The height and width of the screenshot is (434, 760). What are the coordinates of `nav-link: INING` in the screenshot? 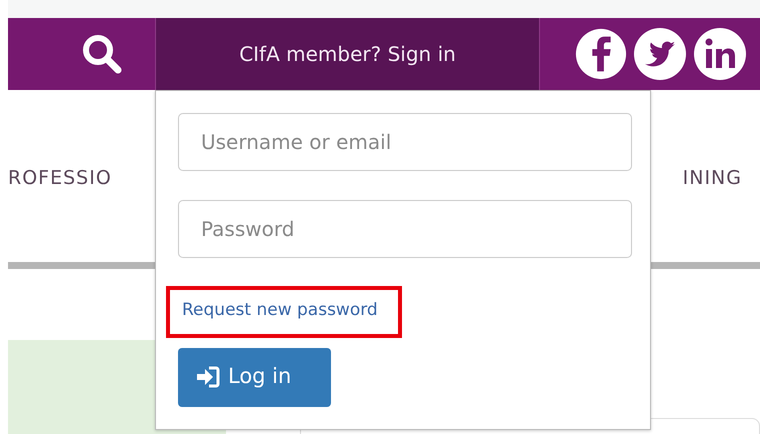 It's located at (712, 178).